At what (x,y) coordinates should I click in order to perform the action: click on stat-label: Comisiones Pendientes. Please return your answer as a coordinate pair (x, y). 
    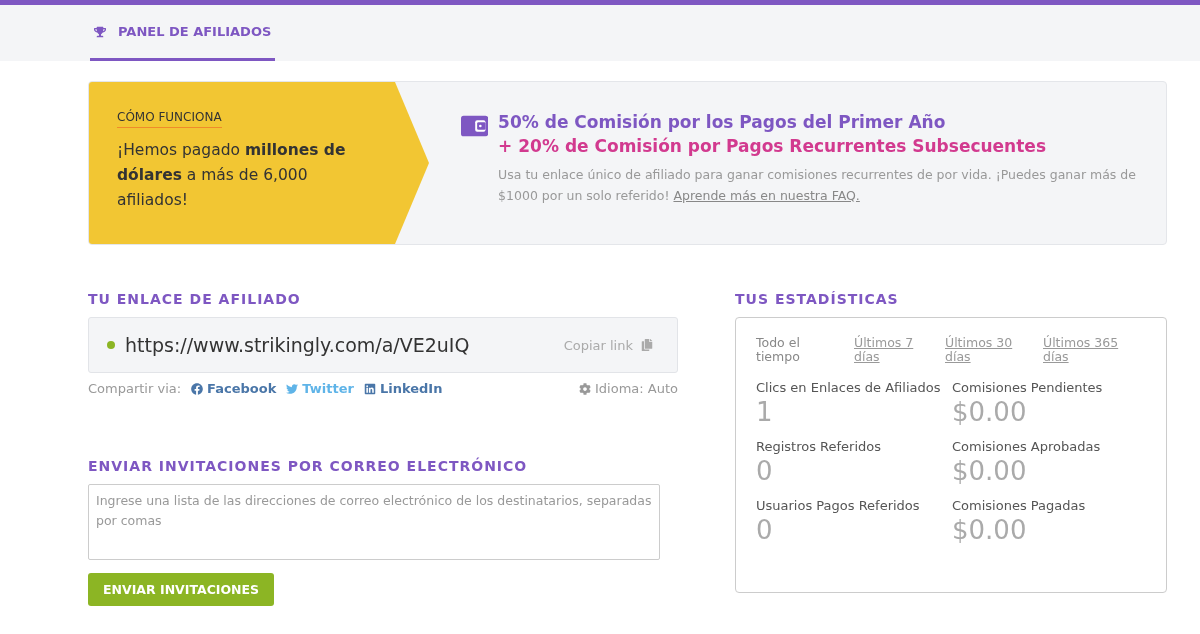
    Looking at the image, I should click on (1028, 387).